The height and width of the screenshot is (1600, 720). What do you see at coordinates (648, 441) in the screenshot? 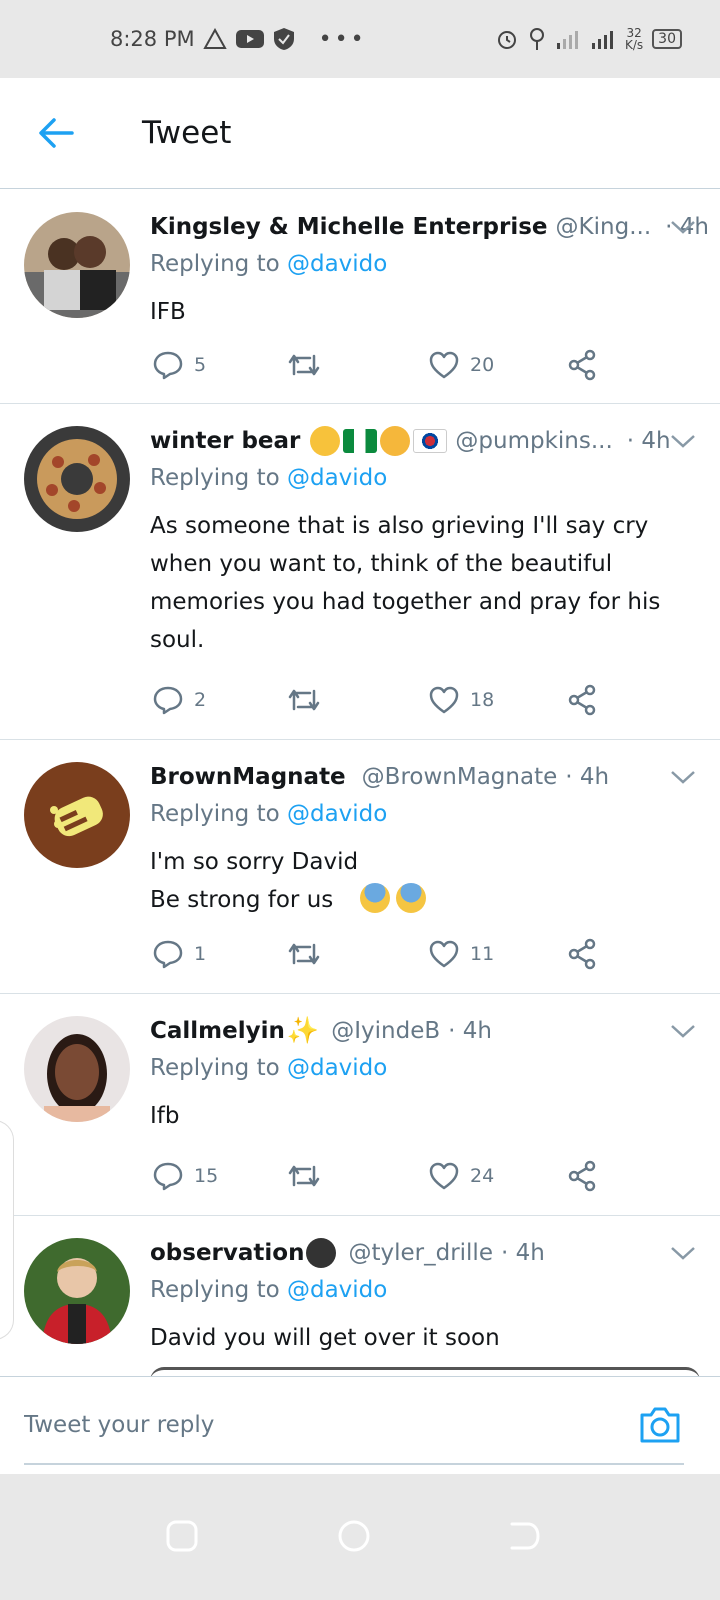
I see `timestamp: · 4h` at bounding box center [648, 441].